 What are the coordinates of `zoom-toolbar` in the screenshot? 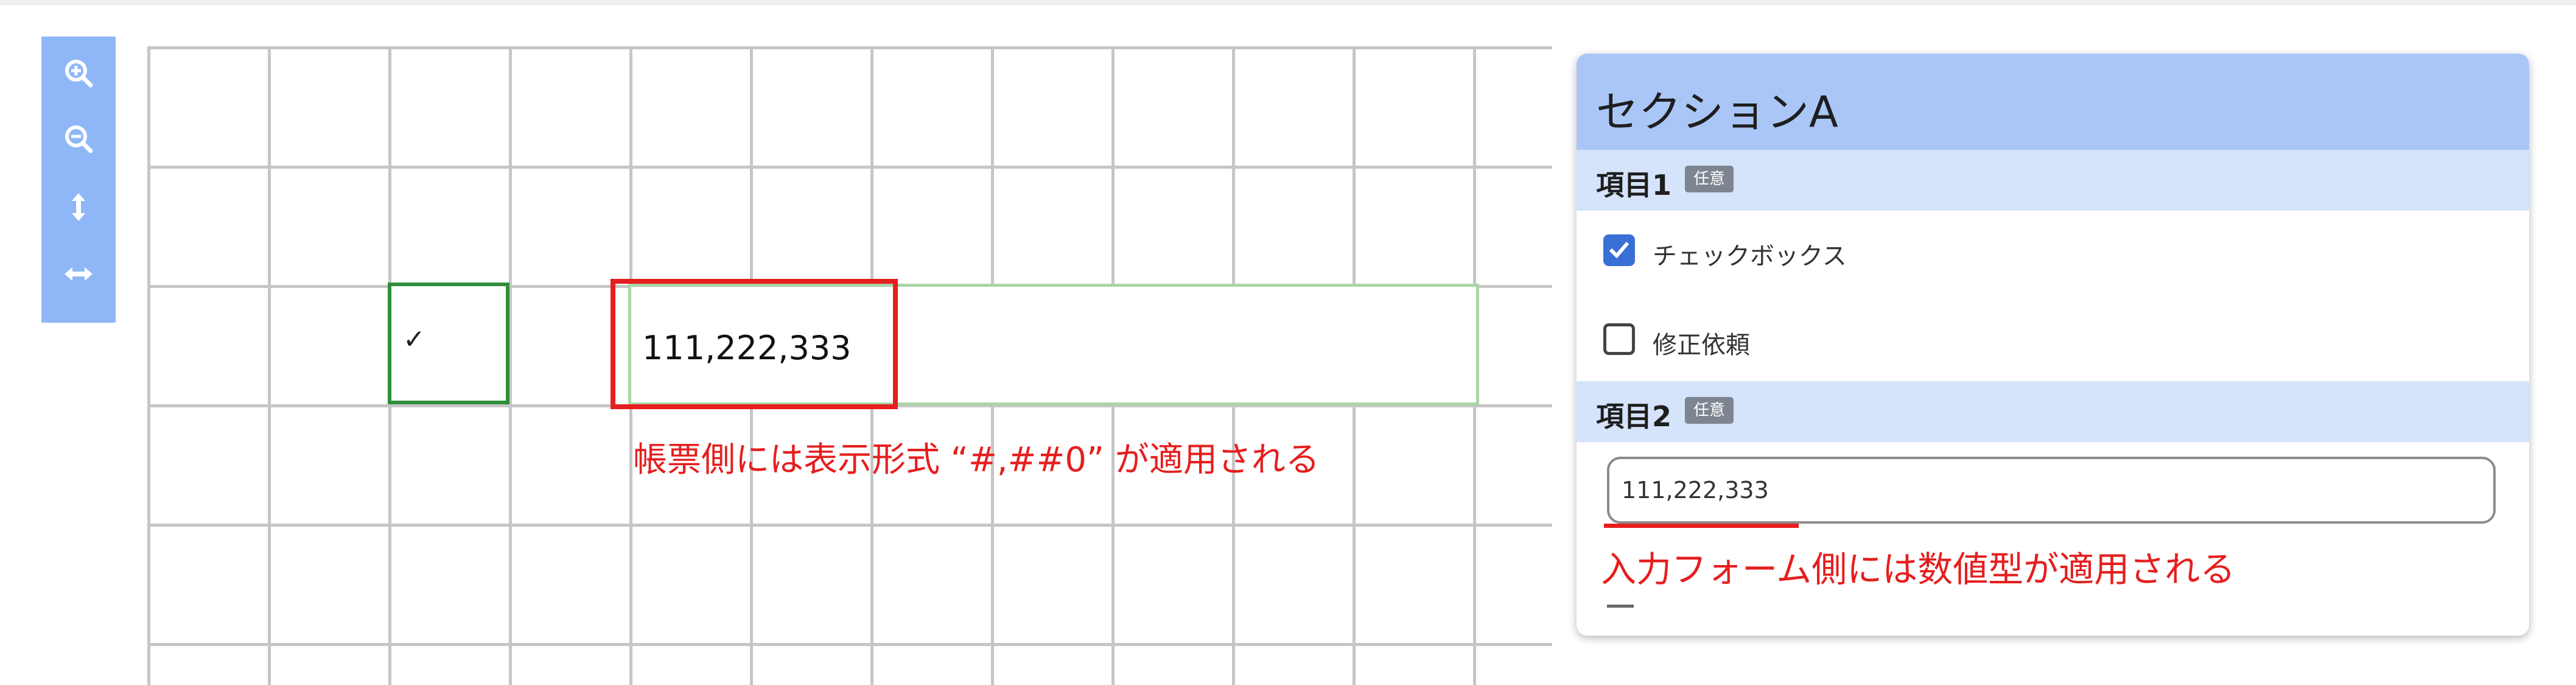 It's located at (79, 180).